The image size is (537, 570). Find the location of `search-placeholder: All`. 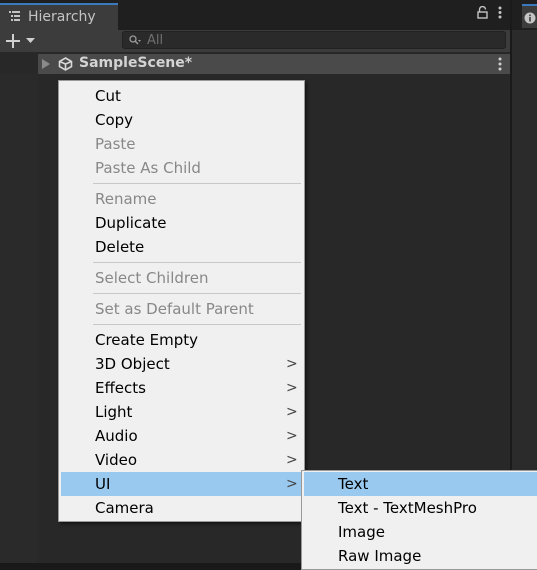

search-placeholder: All is located at coordinates (155, 40).